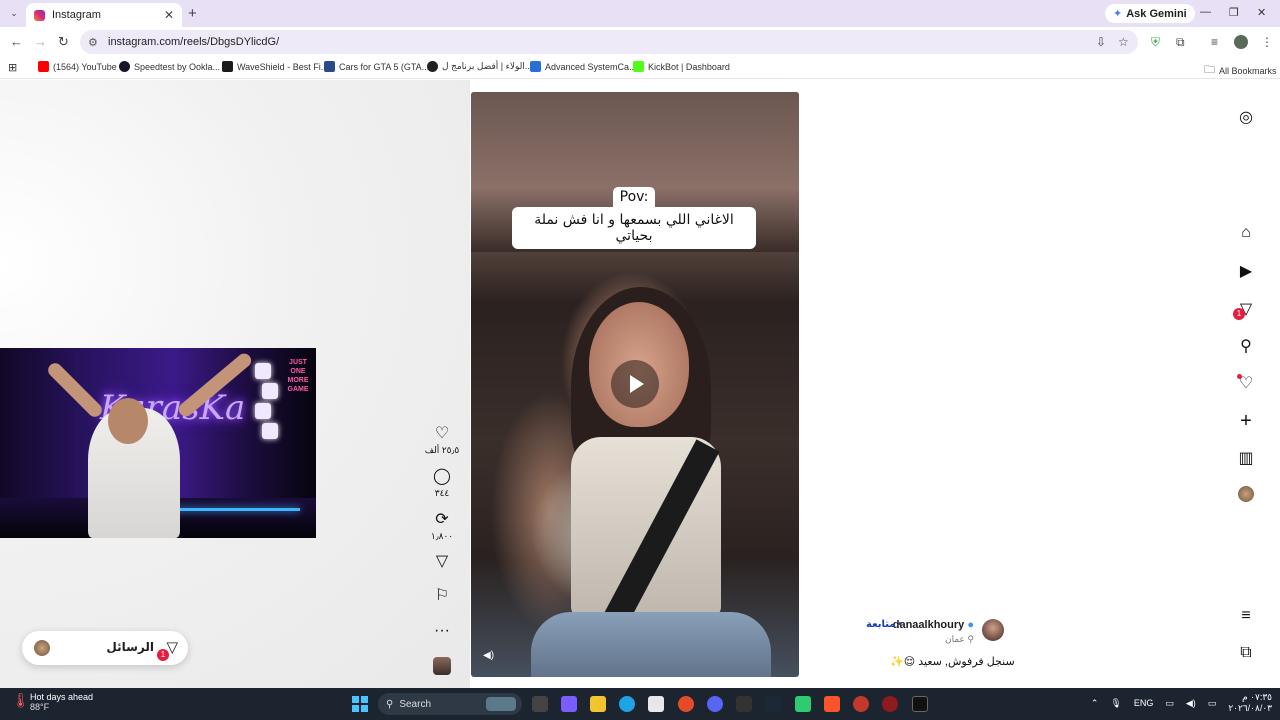 The image size is (1280, 720). What do you see at coordinates (656, 704) in the screenshot?
I see `store-icon` at bounding box center [656, 704].